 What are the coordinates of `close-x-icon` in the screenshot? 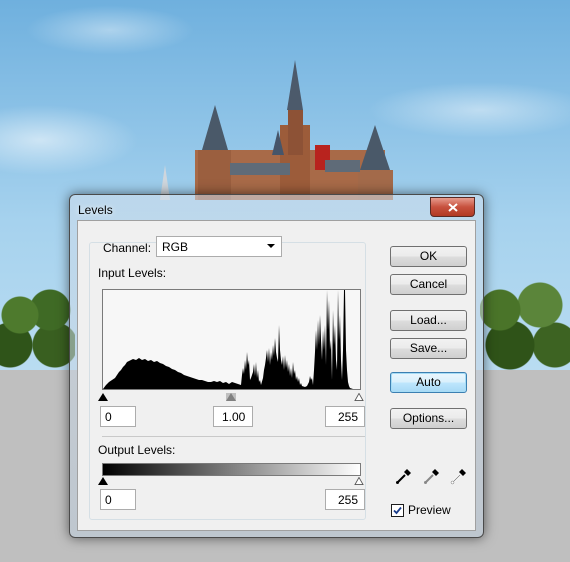 It's located at (452, 207).